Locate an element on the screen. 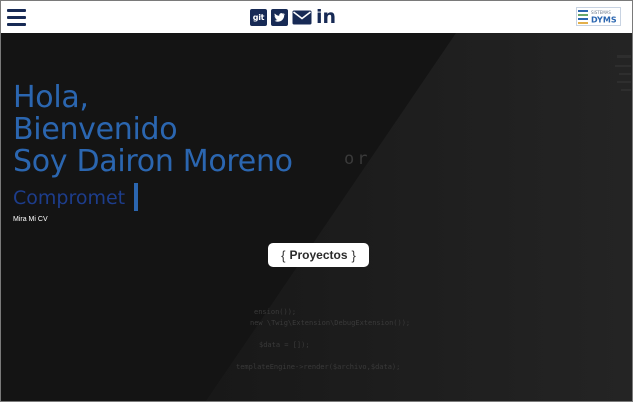 The image size is (633, 402). envelope-icon is located at coordinates (302, 17).